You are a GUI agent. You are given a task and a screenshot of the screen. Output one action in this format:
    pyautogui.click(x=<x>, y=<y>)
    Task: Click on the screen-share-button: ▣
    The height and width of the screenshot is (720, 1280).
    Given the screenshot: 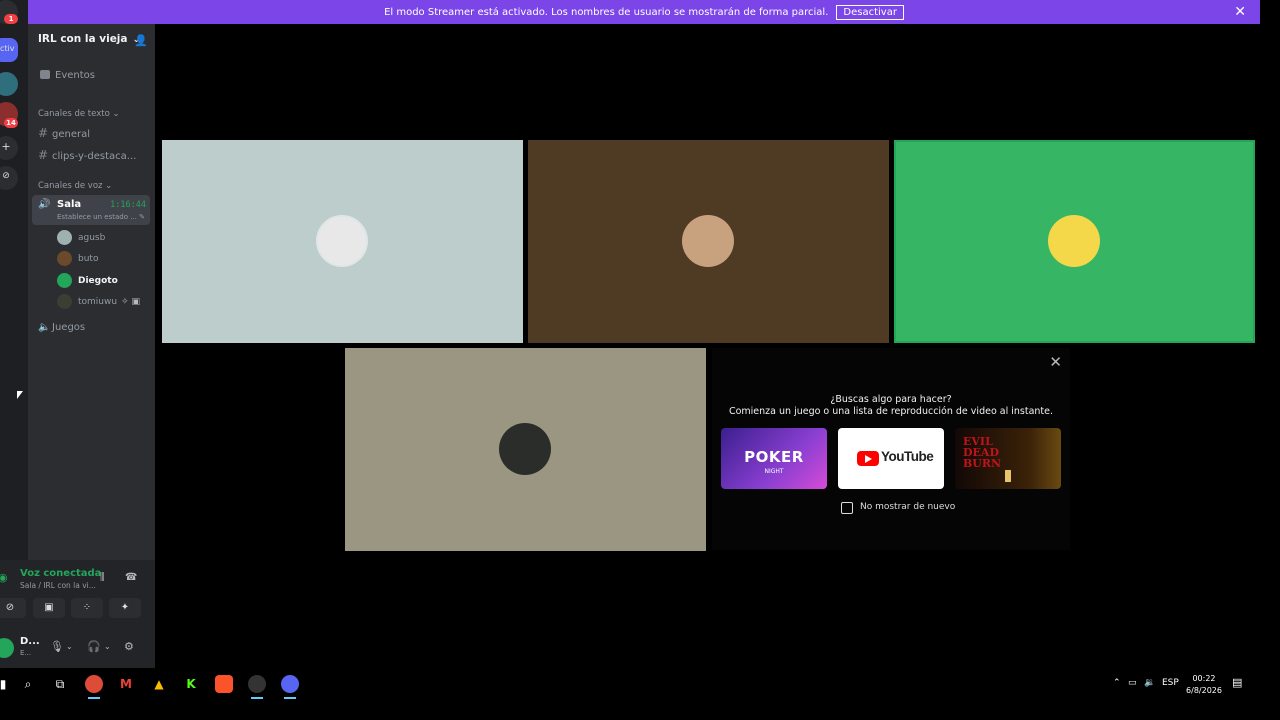 What is the action you would take?
    pyautogui.click(x=49, y=608)
    